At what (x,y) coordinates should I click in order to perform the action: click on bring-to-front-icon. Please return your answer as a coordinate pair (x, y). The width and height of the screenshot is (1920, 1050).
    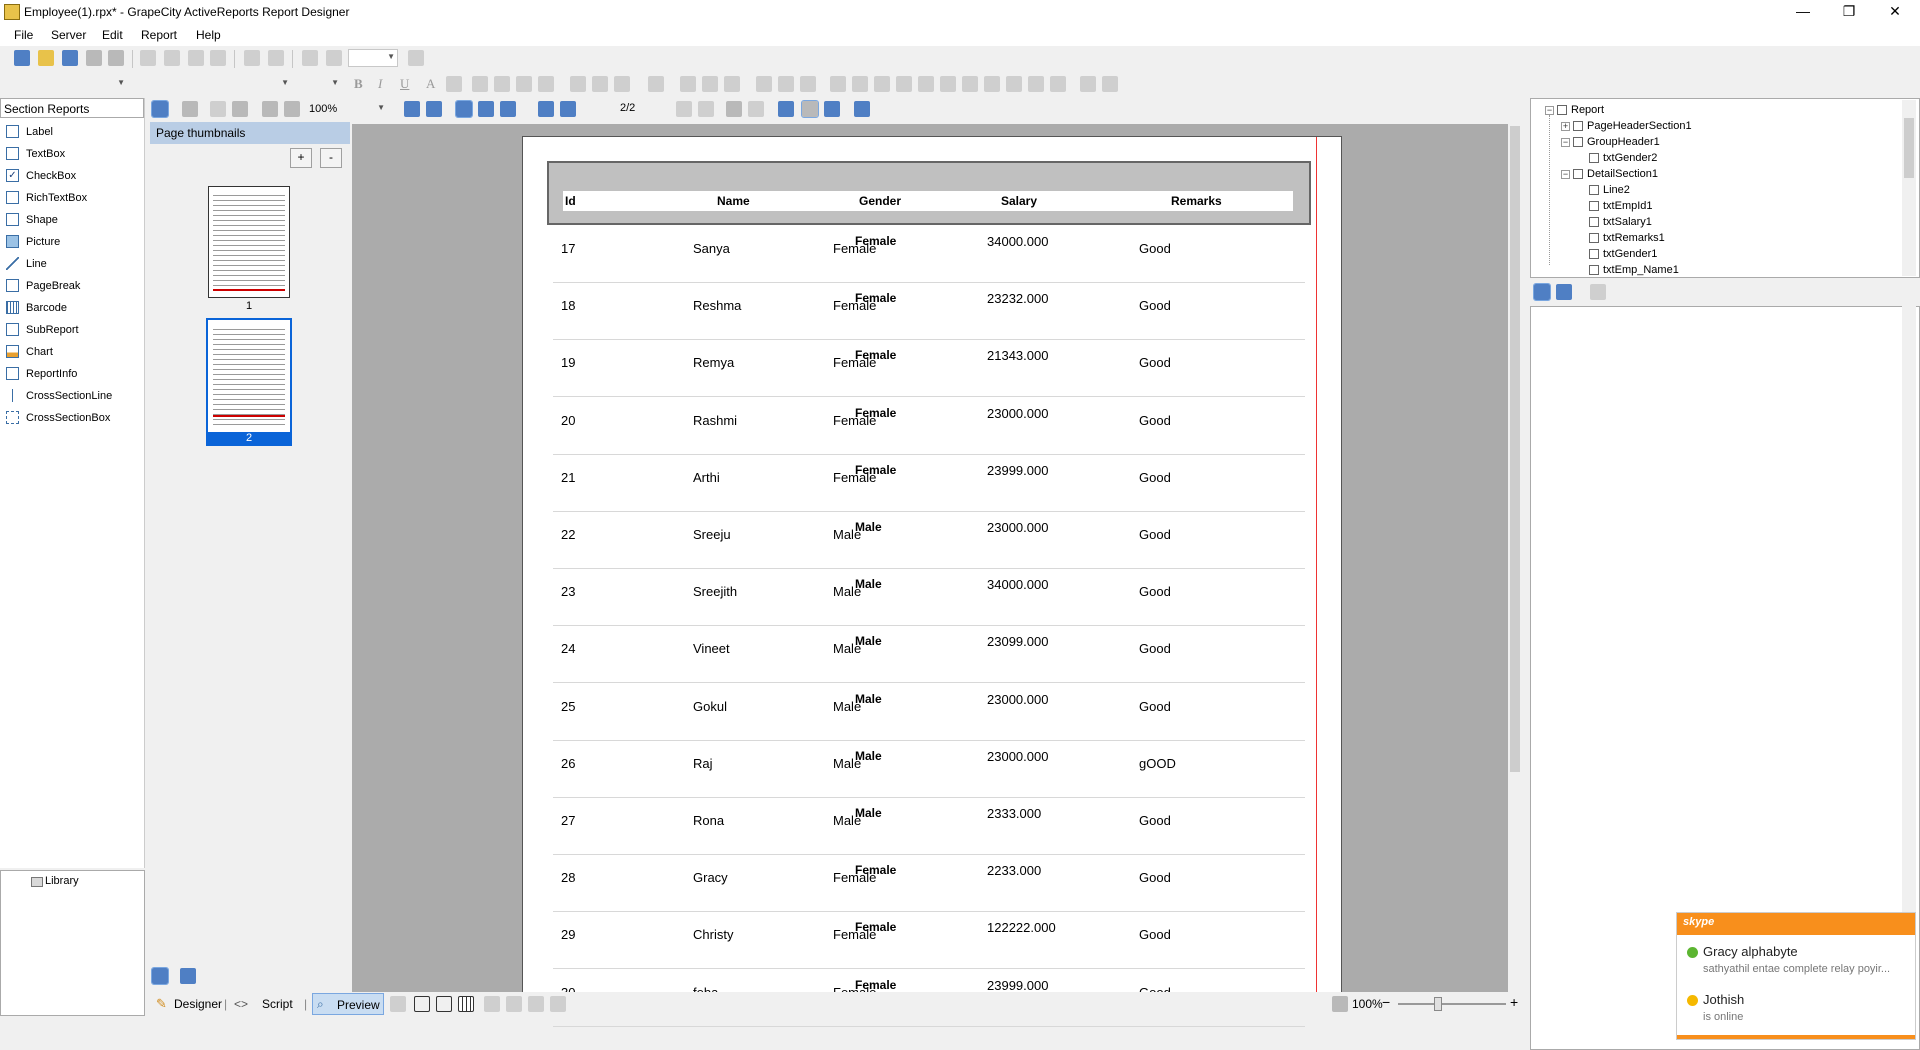
    Looking at the image, I should click on (1088, 84).